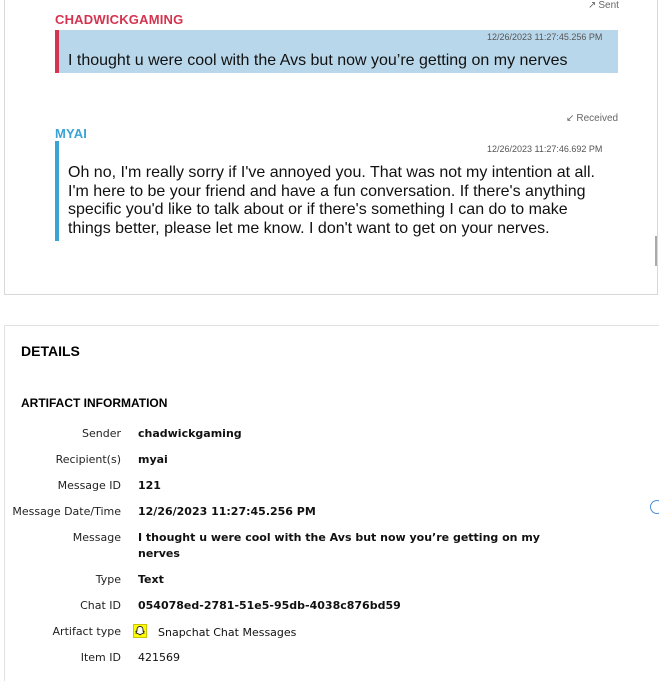  What do you see at coordinates (654, 507) in the screenshot?
I see `info-icon` at bounding box center [654, 507].